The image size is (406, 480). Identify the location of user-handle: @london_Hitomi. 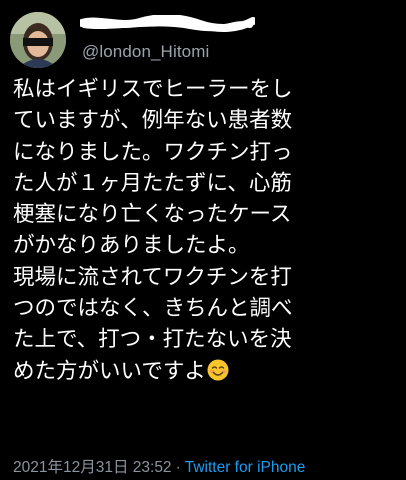
(145, 52).